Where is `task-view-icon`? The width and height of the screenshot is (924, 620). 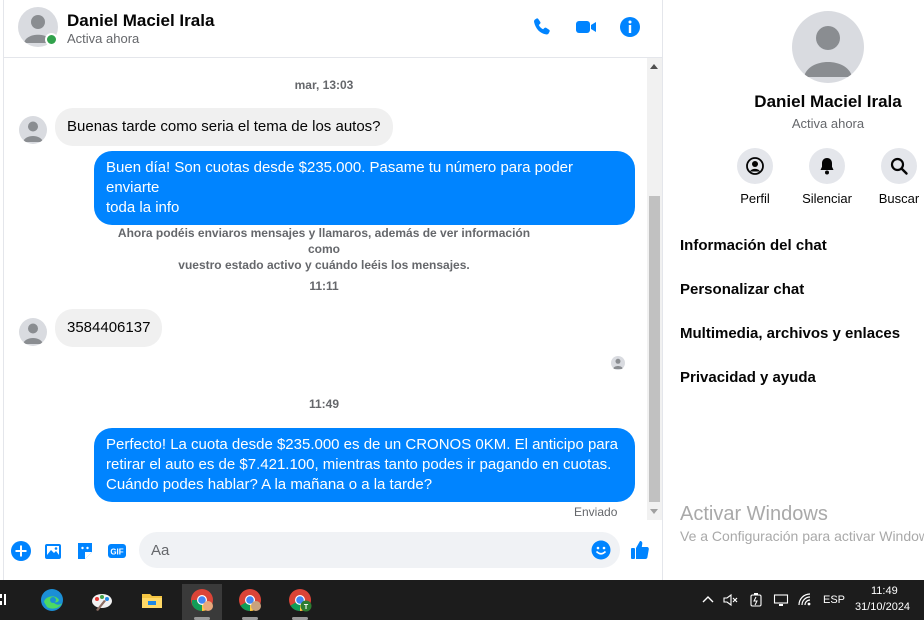
task-view-icon is located at coordinates (5, 600).